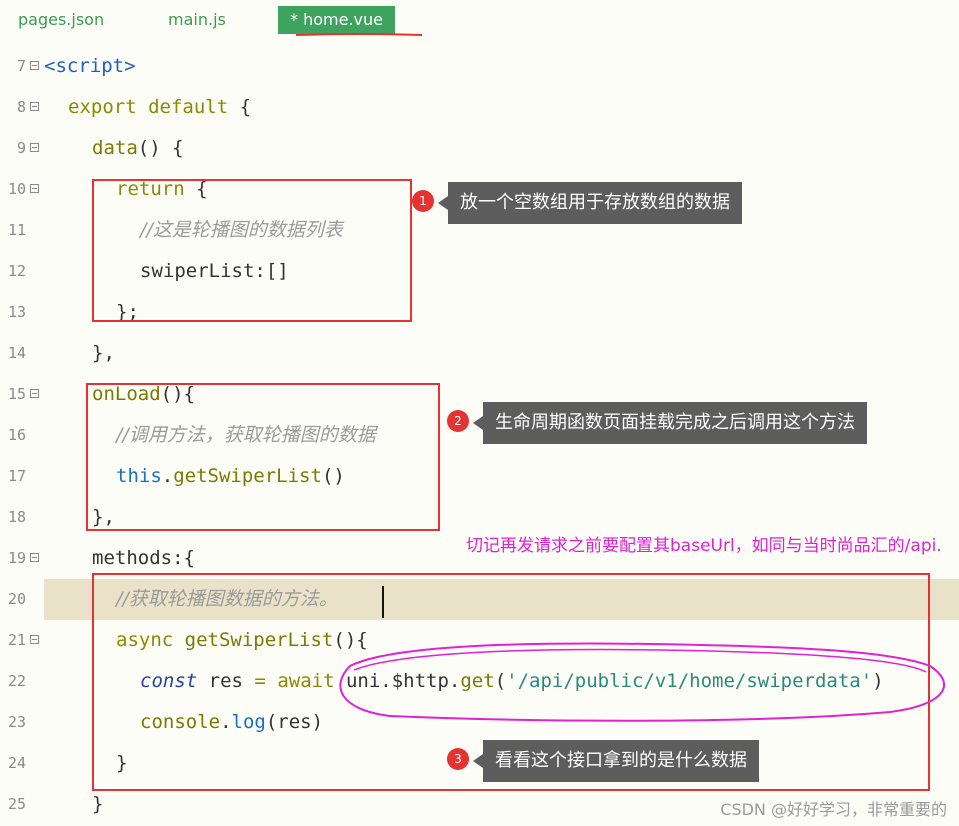  Describe the element at coordinates (458, 759) in the screenshot. I see `annotation-badge-3: 3` at that location.